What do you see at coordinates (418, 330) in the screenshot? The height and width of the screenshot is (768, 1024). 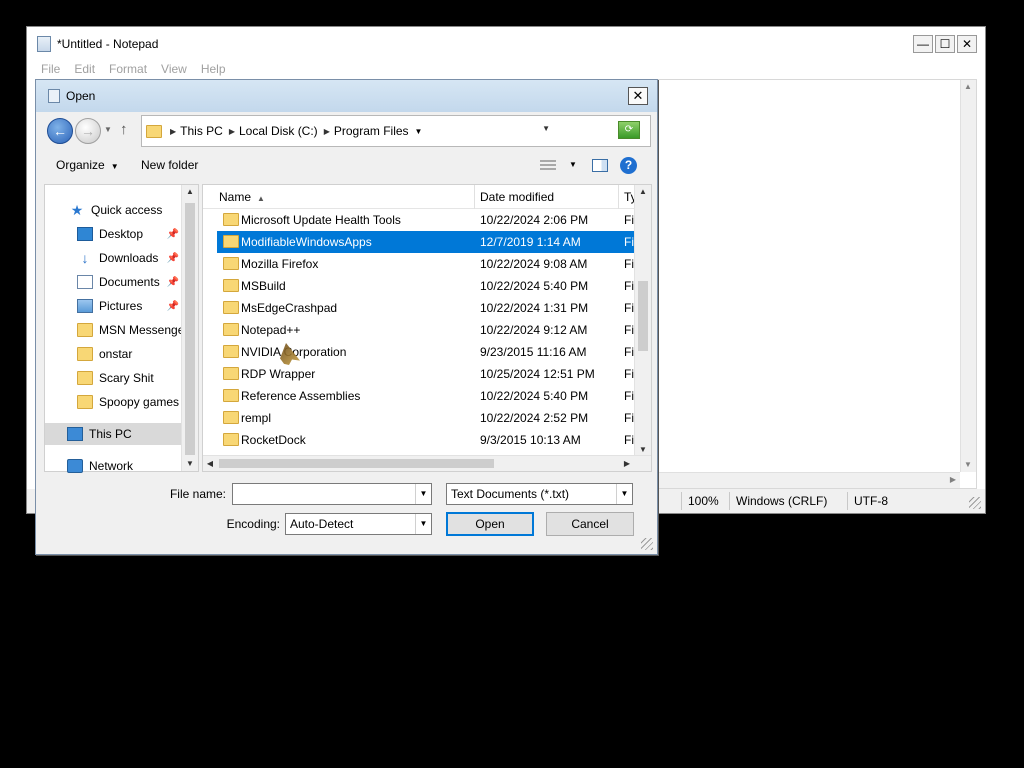 I see `file-row: Notepad++ 10/22/2024 9:12 AM Fi` at bounding box center [418, 330].